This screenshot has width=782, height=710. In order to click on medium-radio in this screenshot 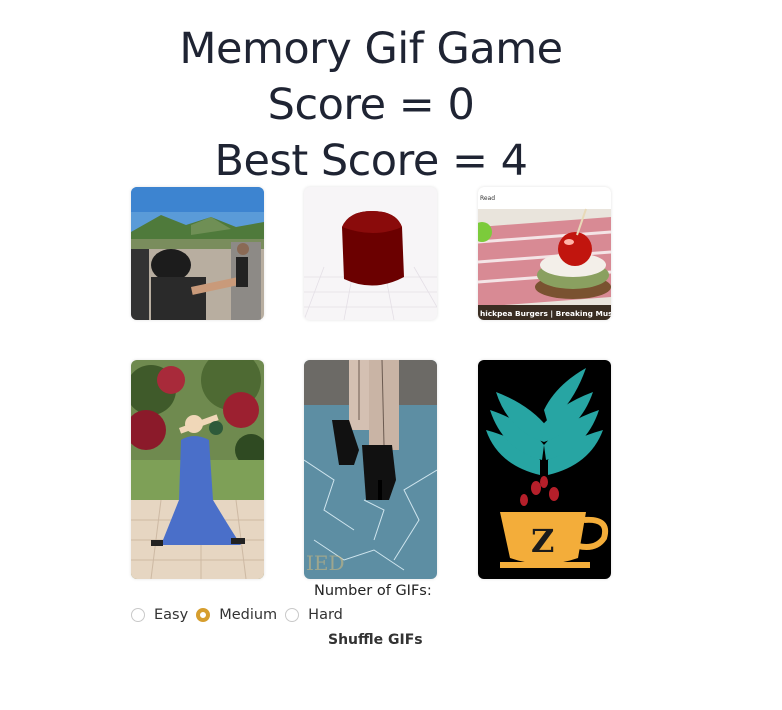, I will do `click(203, 615)`.